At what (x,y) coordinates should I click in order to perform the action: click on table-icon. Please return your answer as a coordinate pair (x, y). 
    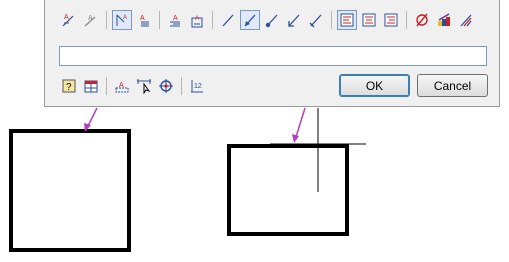
    Looking at the image, I should click on (91, 86).